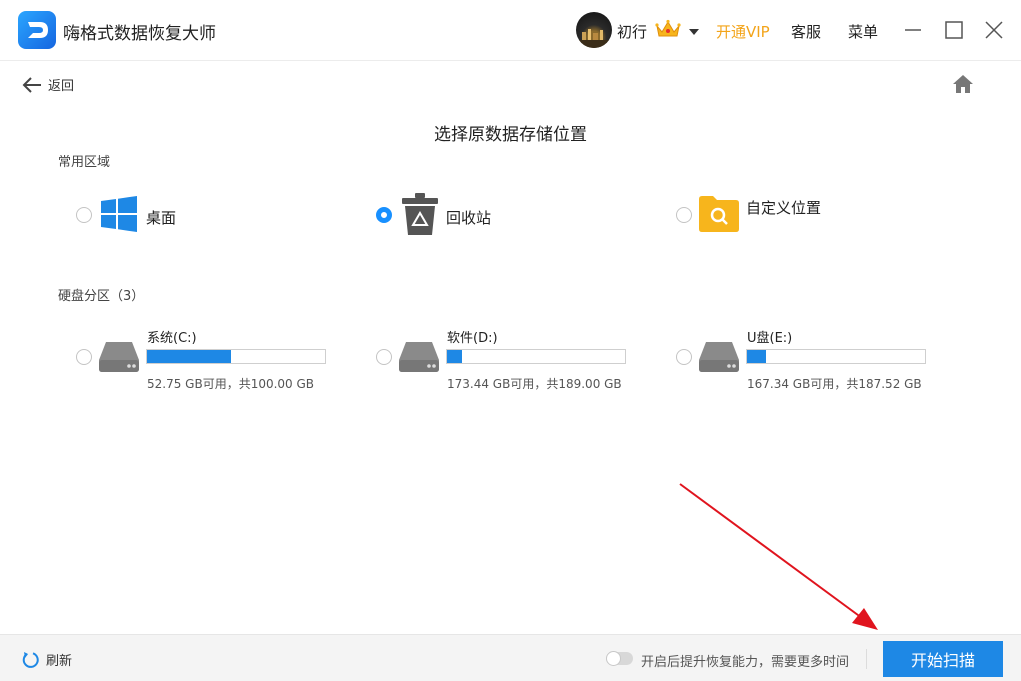 This screenshot has width=1021, height=681. I want to click on refresh-button: 刷新, so click(47, 659).